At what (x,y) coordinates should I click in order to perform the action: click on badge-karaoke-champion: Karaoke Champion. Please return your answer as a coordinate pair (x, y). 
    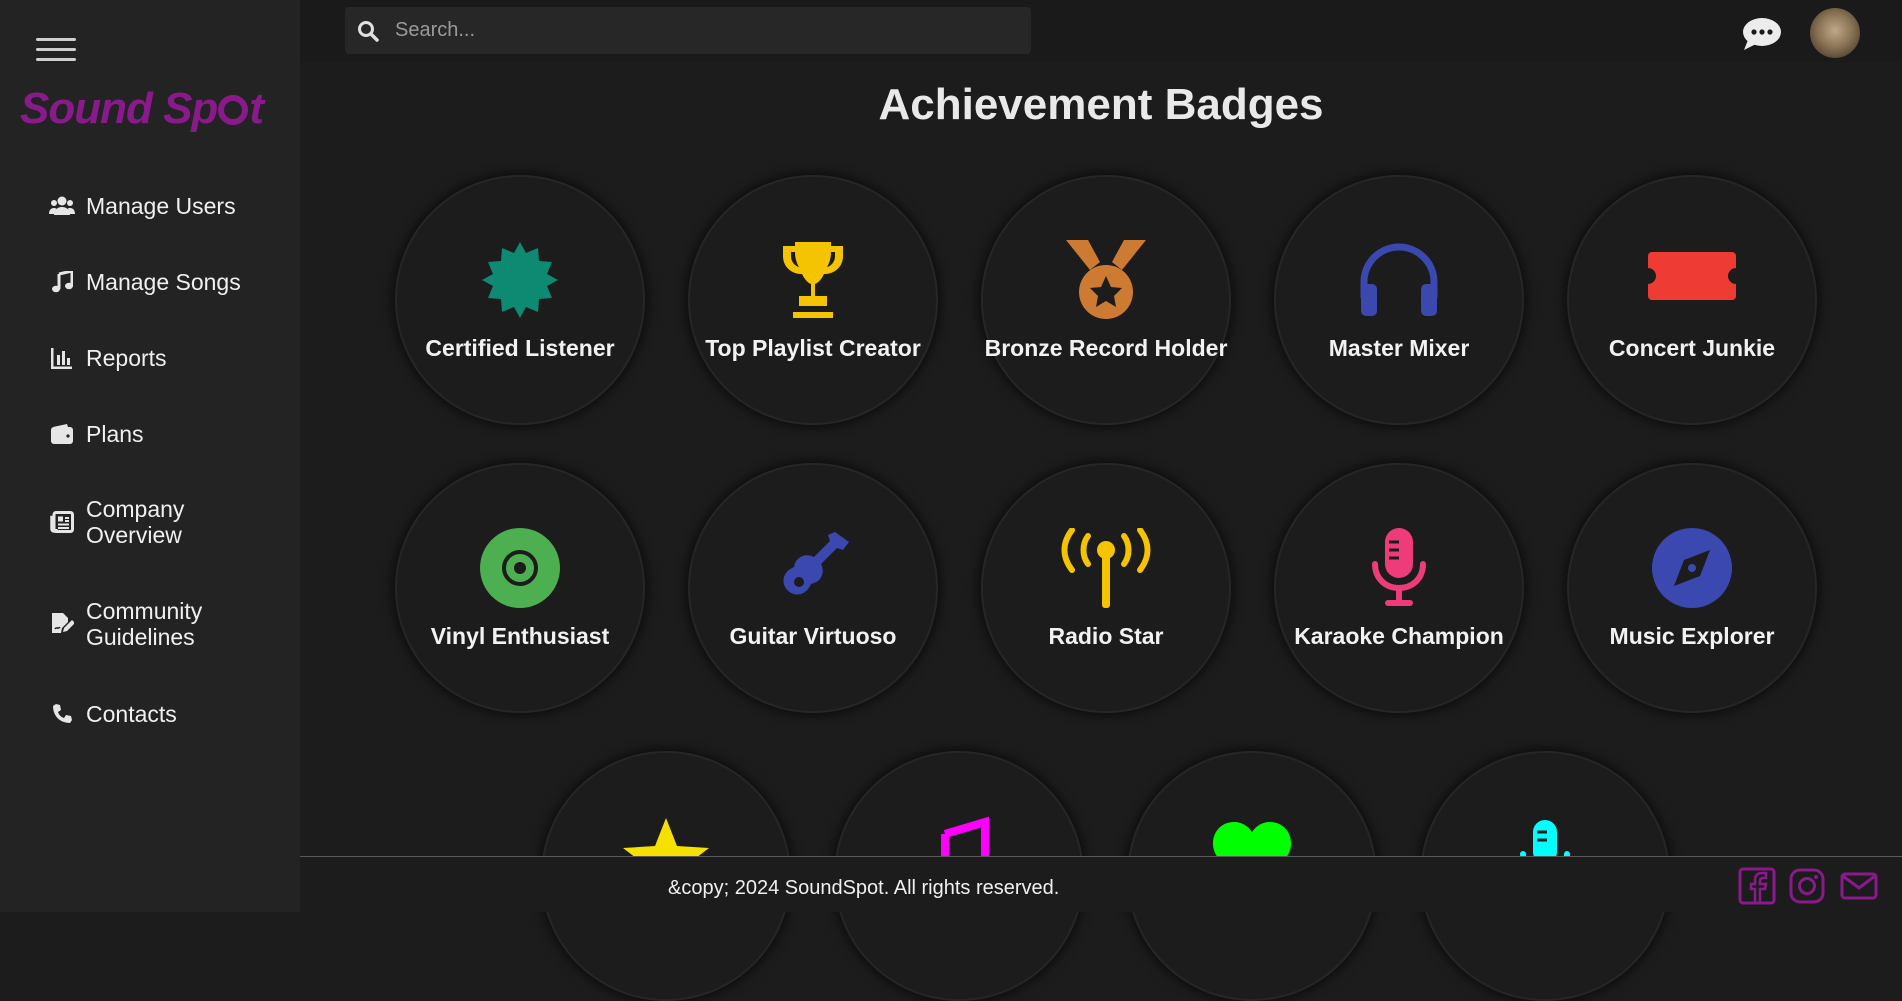
    Looking at the image, I should click on (1399, 588).